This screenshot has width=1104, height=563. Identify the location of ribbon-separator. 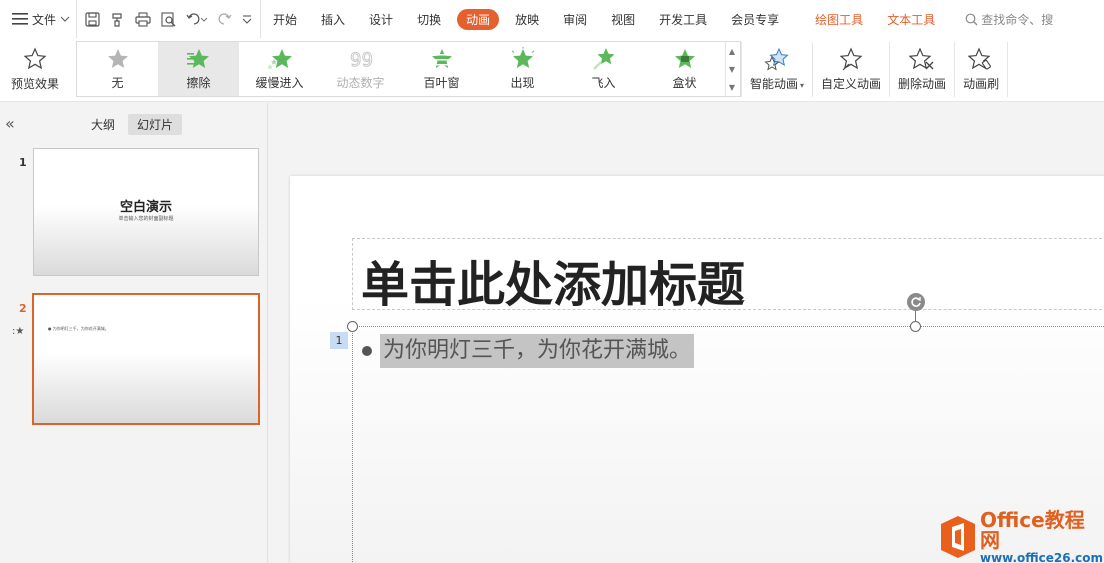
(1008, 69).